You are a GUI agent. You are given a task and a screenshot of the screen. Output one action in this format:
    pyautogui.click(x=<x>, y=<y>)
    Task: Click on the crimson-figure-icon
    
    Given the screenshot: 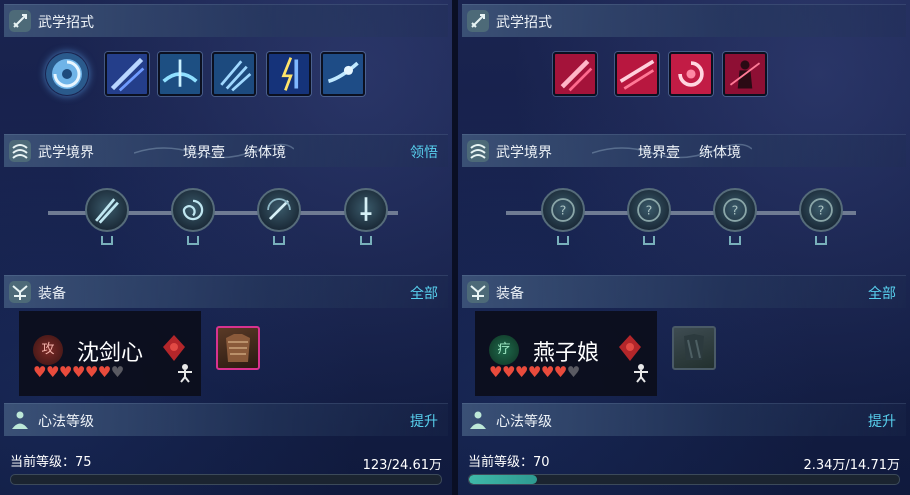 What is the action you would take?
    pyautogui.click(x=745, y=74)
    